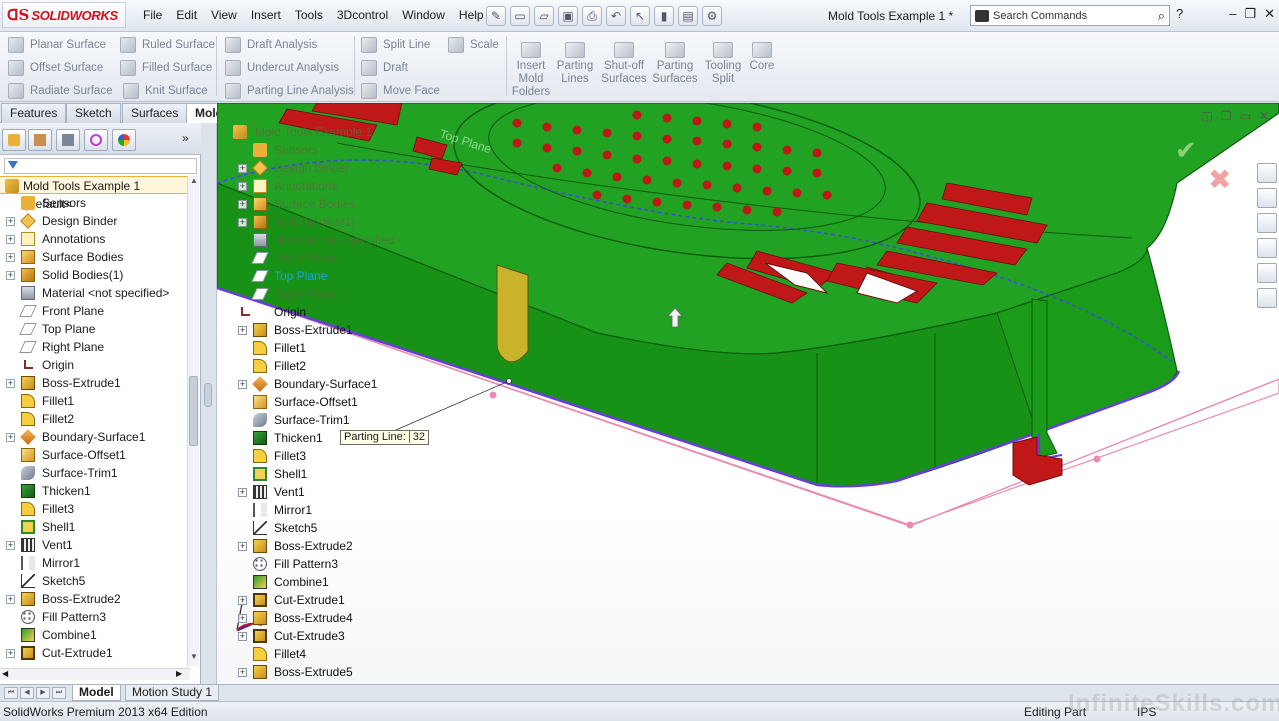 The image size is (1279, 721). I want to click on new-document-icon: ▭, so click(520, 16).